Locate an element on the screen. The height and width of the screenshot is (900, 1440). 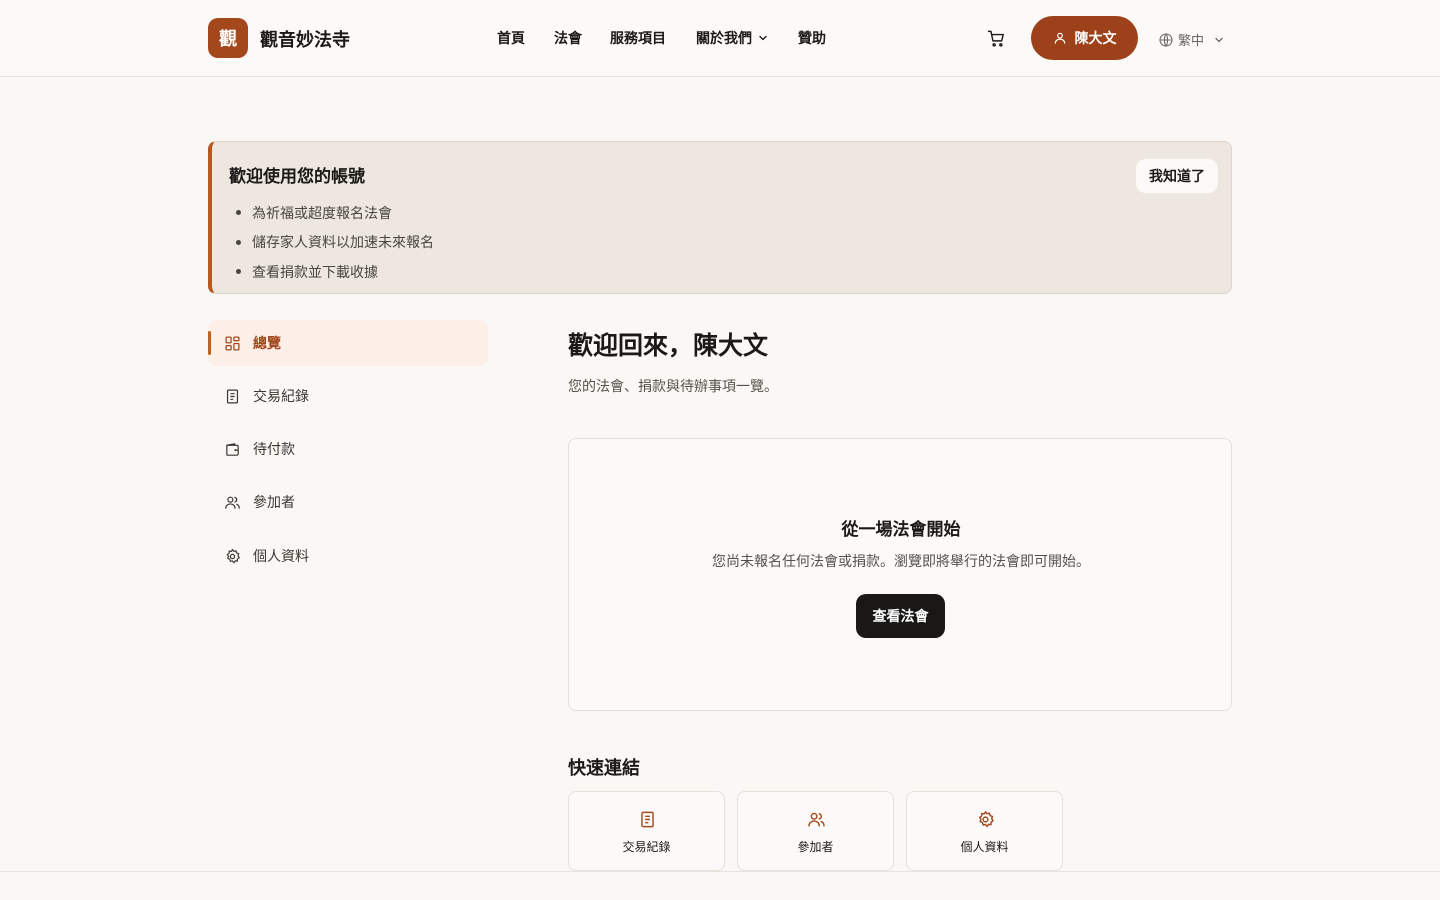
quick-link-label: 個人資料 is located at coordinates (984, 847).